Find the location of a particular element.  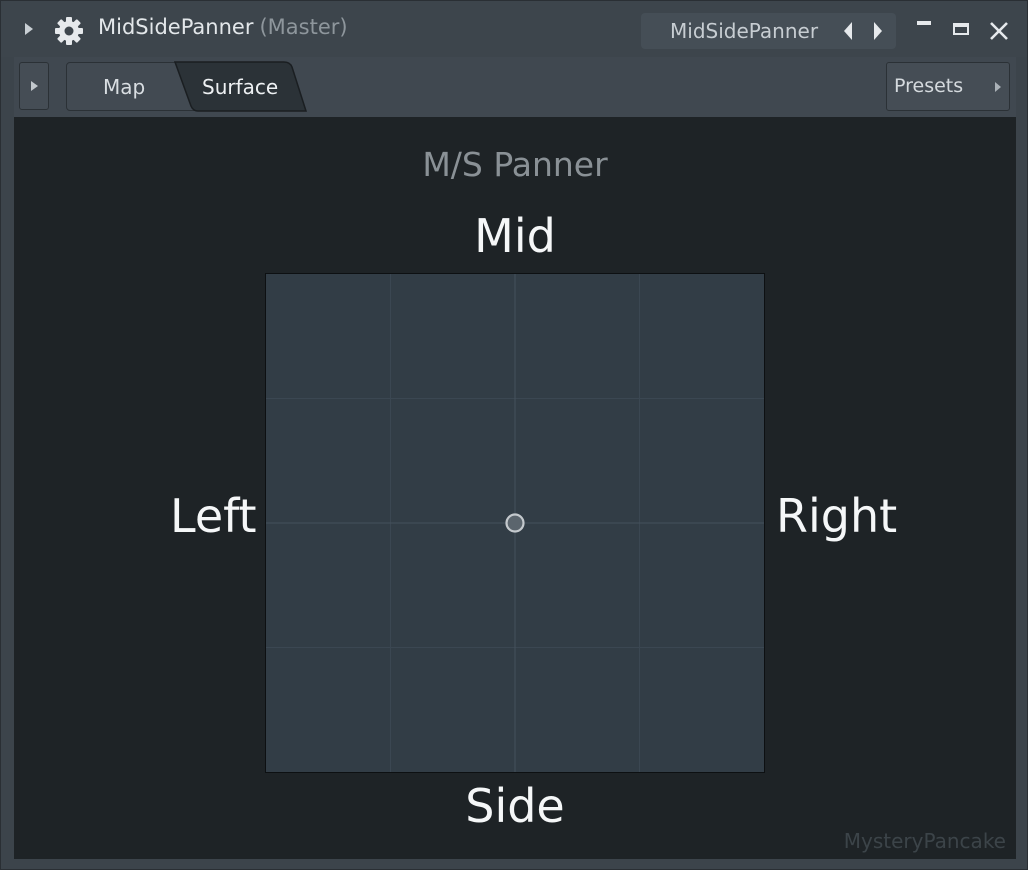

presets-button: Presets is located at coordinates (948, 86).